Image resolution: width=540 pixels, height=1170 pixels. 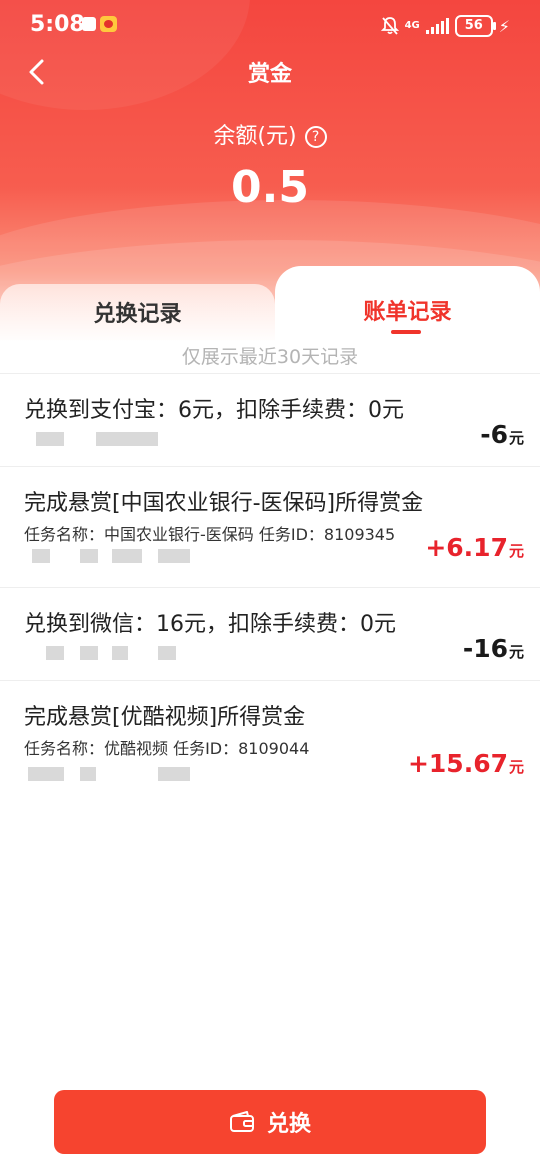 What do you see at coordinates (502, 434) in the screenshot?
I see `record-amount: -6元` at bounding box center [502, 434].